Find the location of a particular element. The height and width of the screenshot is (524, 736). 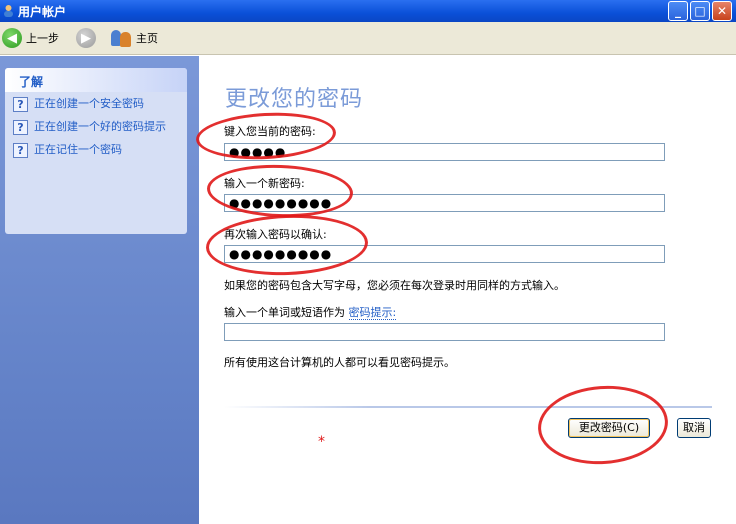

toolbar: ◀ 上一步 ▶ 主页 is located at coordinates (368, 38).